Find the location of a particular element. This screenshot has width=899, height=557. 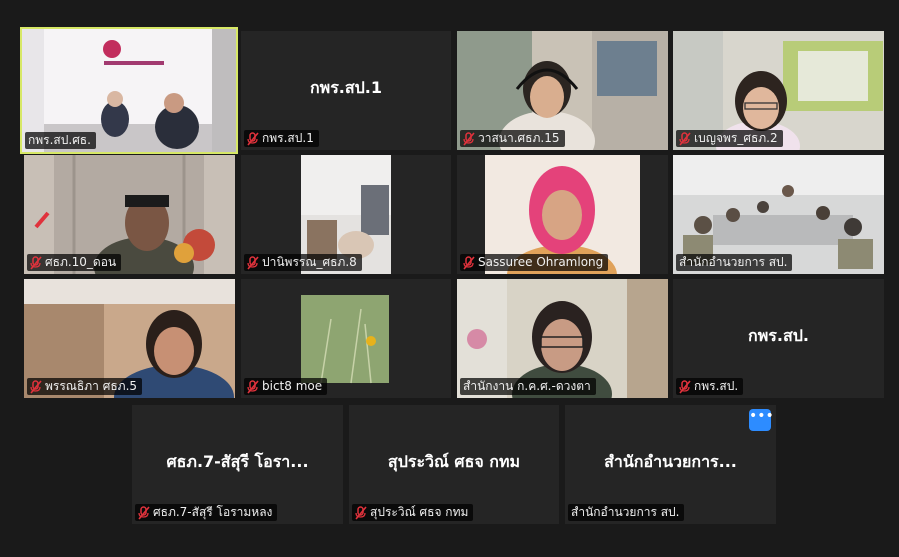

more-options-button: ••• is located at coordinates (761, 420).